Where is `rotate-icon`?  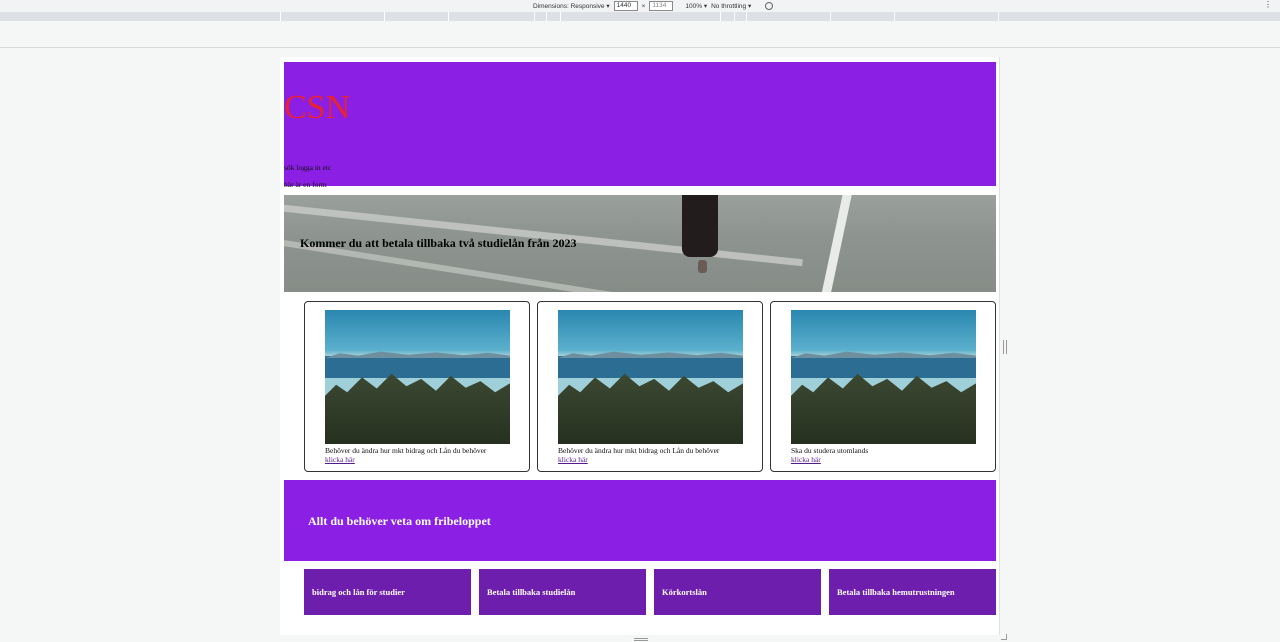
rotate-icon is located at coordinates (769, 6).